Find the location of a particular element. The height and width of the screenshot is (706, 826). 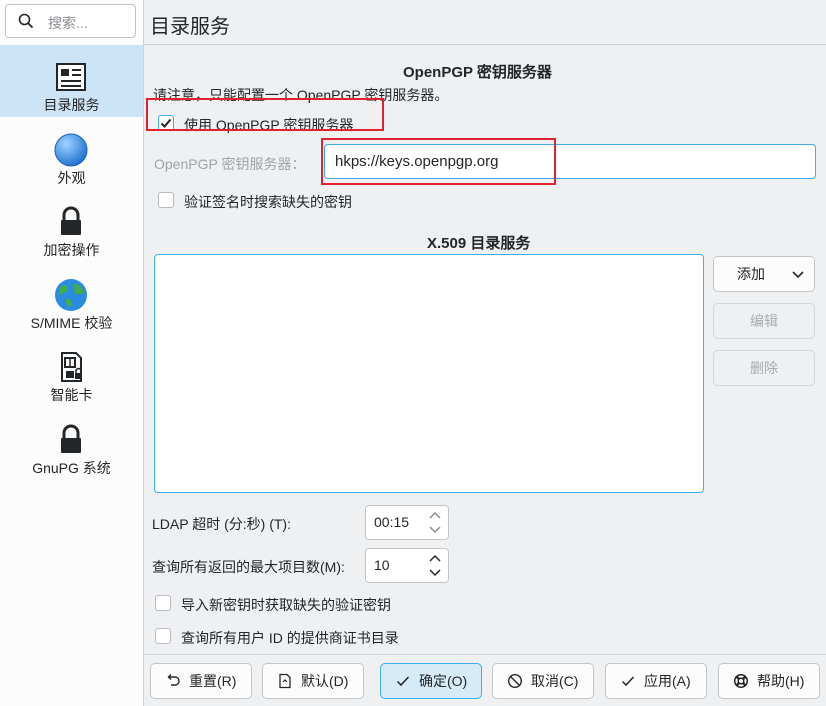

sidebar-item-smime-validation: S/MIME 校验 is located at coordinates (71, 299).